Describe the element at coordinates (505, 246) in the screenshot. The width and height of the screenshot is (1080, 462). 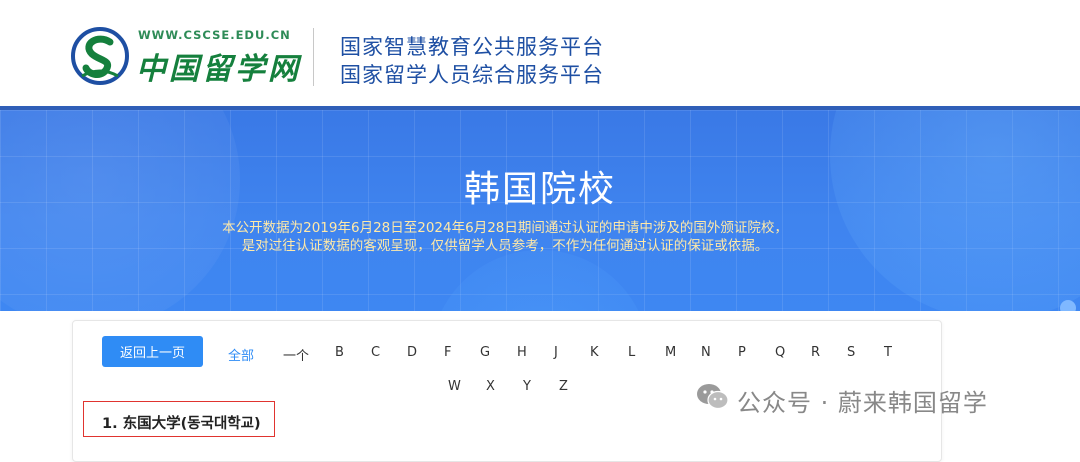
I see `banner-description-2: 是对过往认证数据的客观呈现，仅供留学人员参考，不作为任何通过认证的保证或依据。` at that location.